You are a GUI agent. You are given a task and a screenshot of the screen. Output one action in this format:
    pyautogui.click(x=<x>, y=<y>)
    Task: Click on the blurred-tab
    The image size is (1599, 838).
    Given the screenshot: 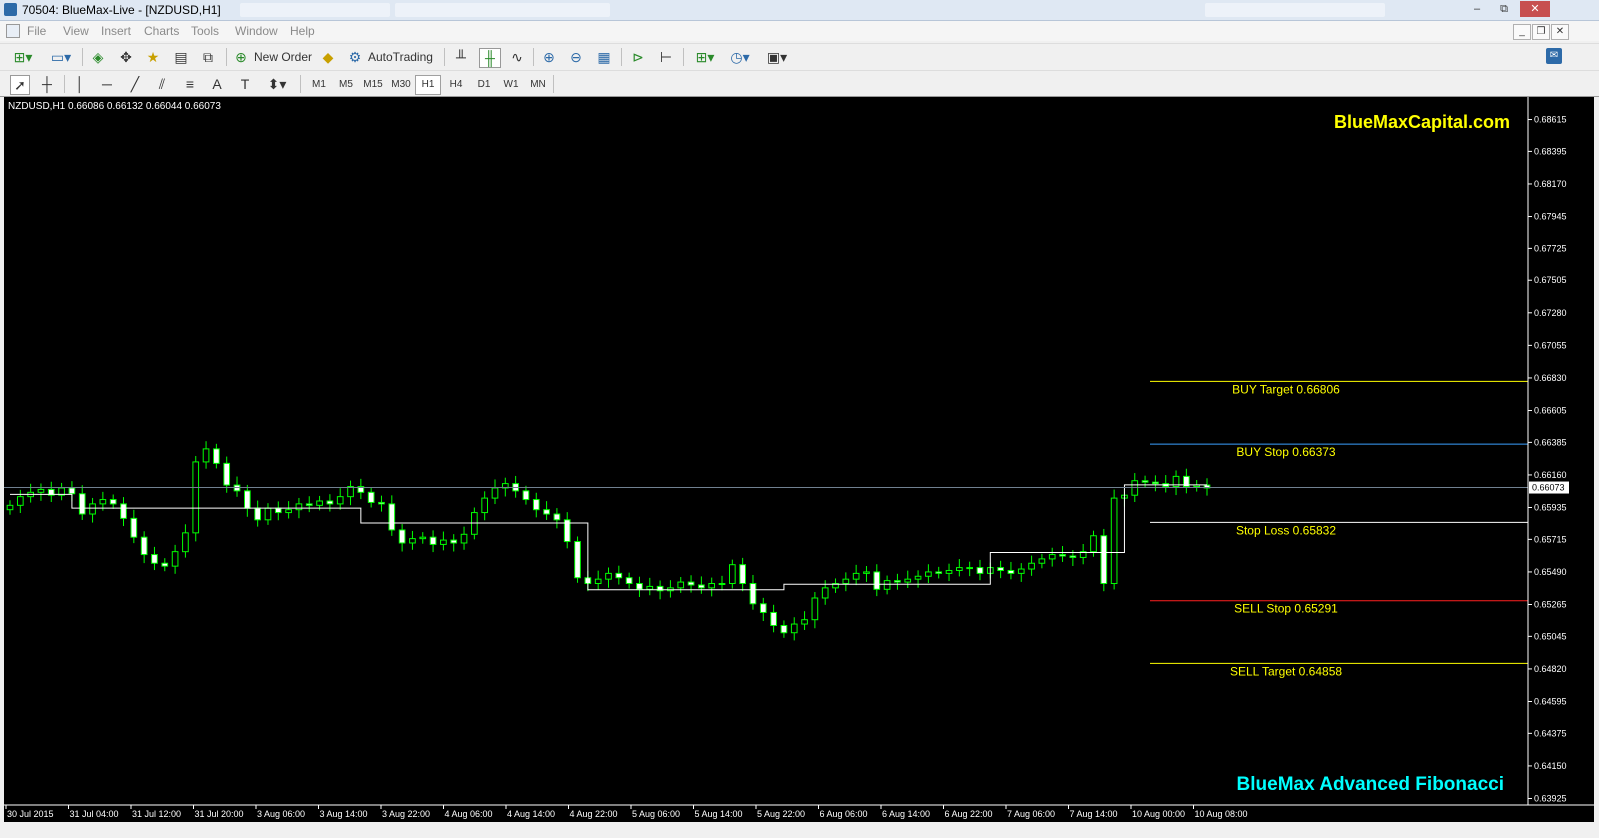 What is the action you would take?
    pyautogui.click(x=1295, y=10)
    